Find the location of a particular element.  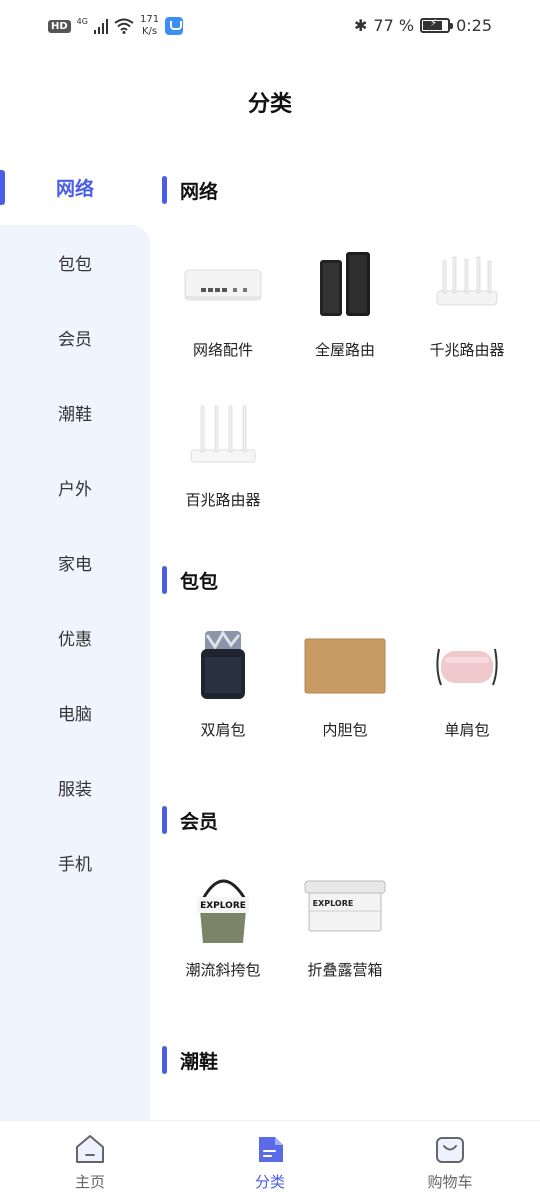

bottom-nav: 主页 分类 购物车 is located at coordinates (270, 1160).